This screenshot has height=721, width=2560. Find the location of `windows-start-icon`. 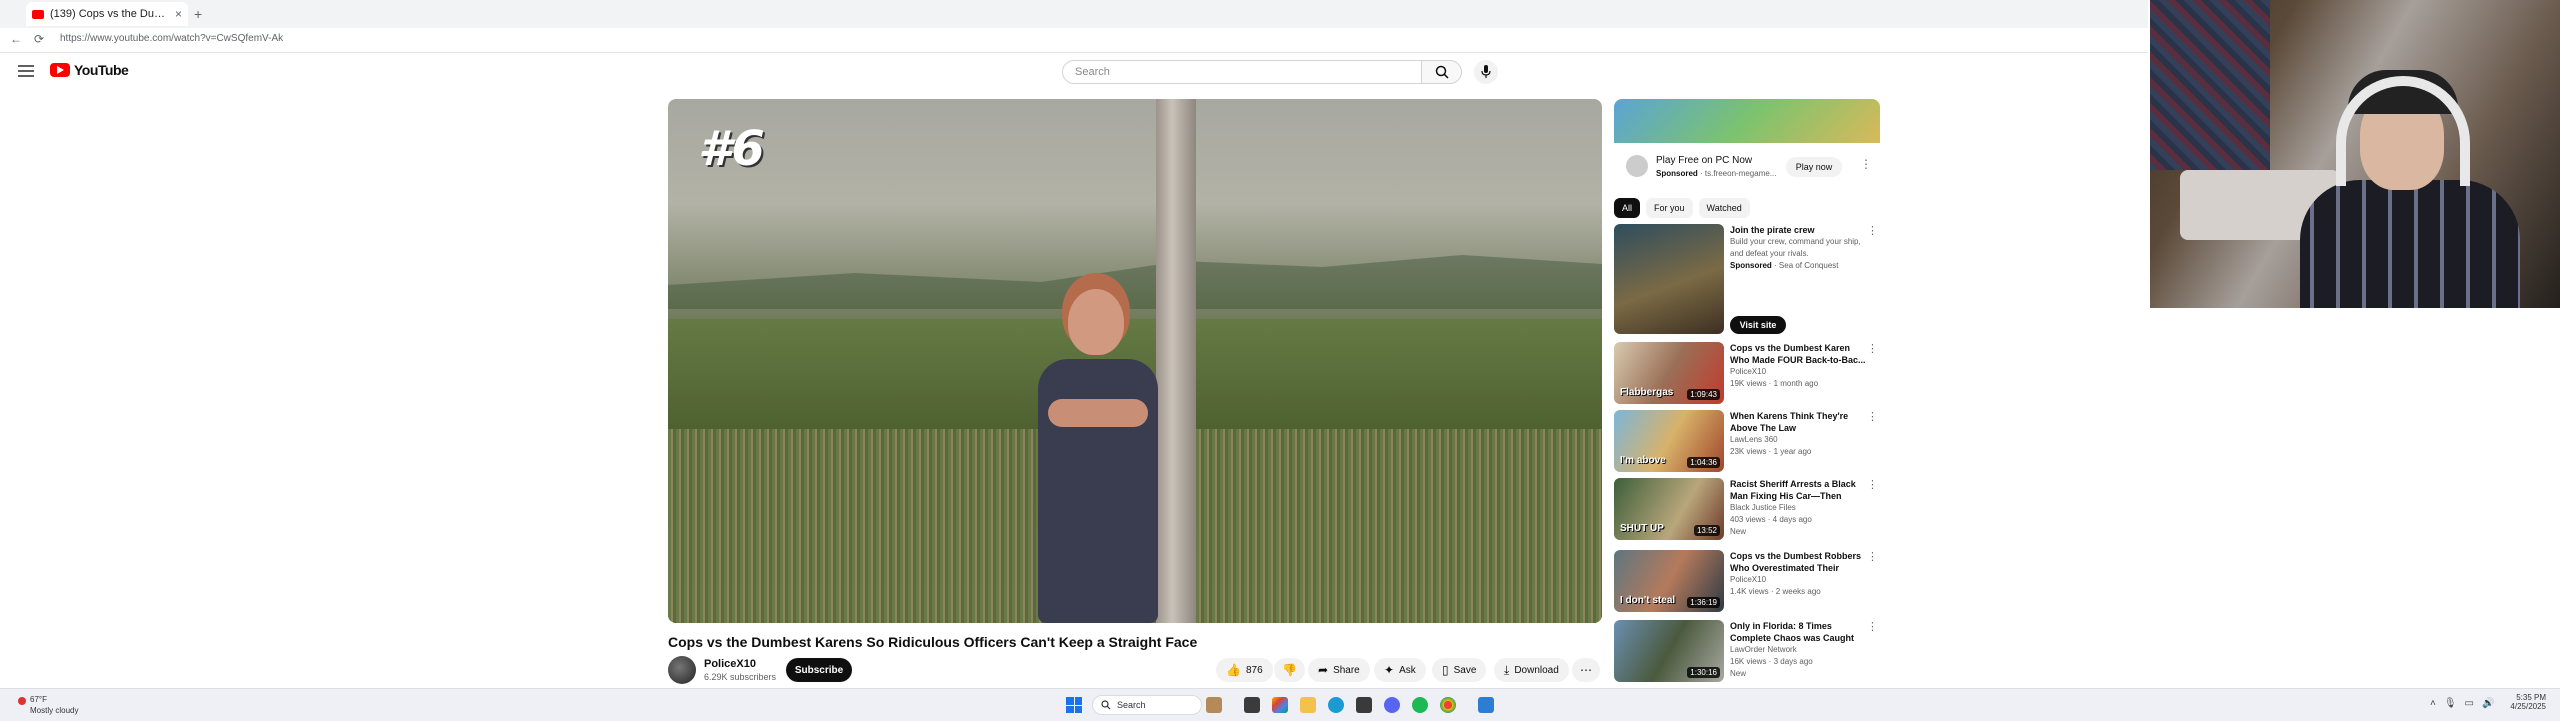

windows-start-icon is located at coordinates (1074, 705).